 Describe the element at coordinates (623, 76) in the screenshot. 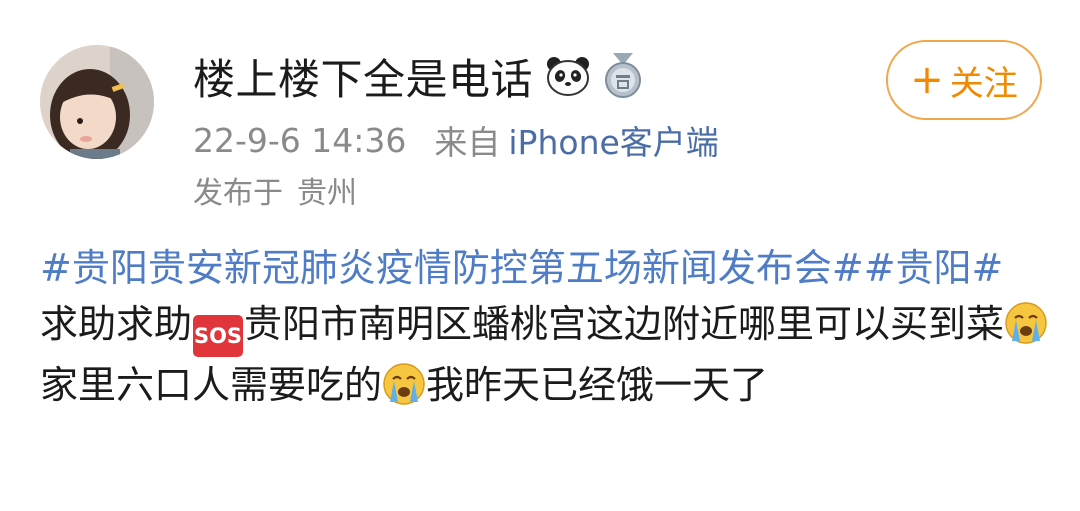

I see `medal-icon` at that location.